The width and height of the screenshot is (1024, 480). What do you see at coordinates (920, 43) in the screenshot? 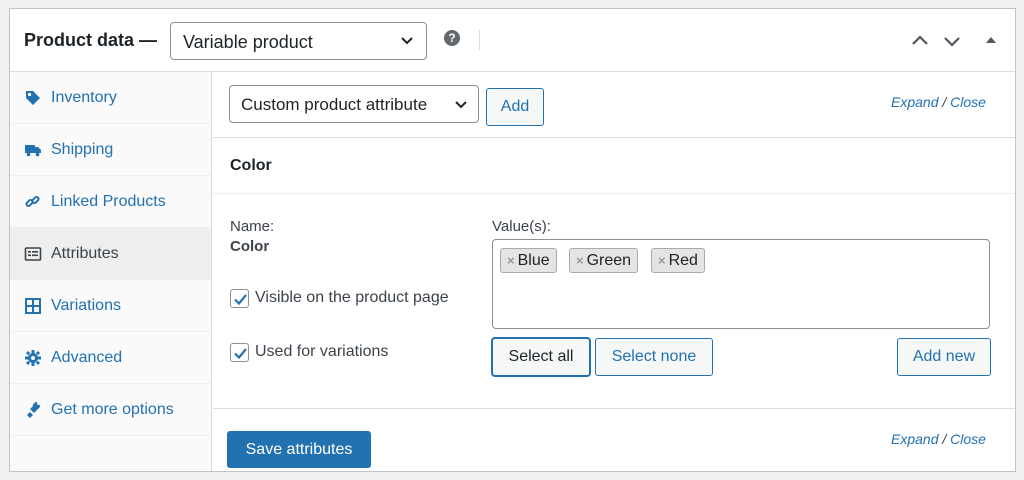
I see `move-up-icon` at bounding box center [920, 43].